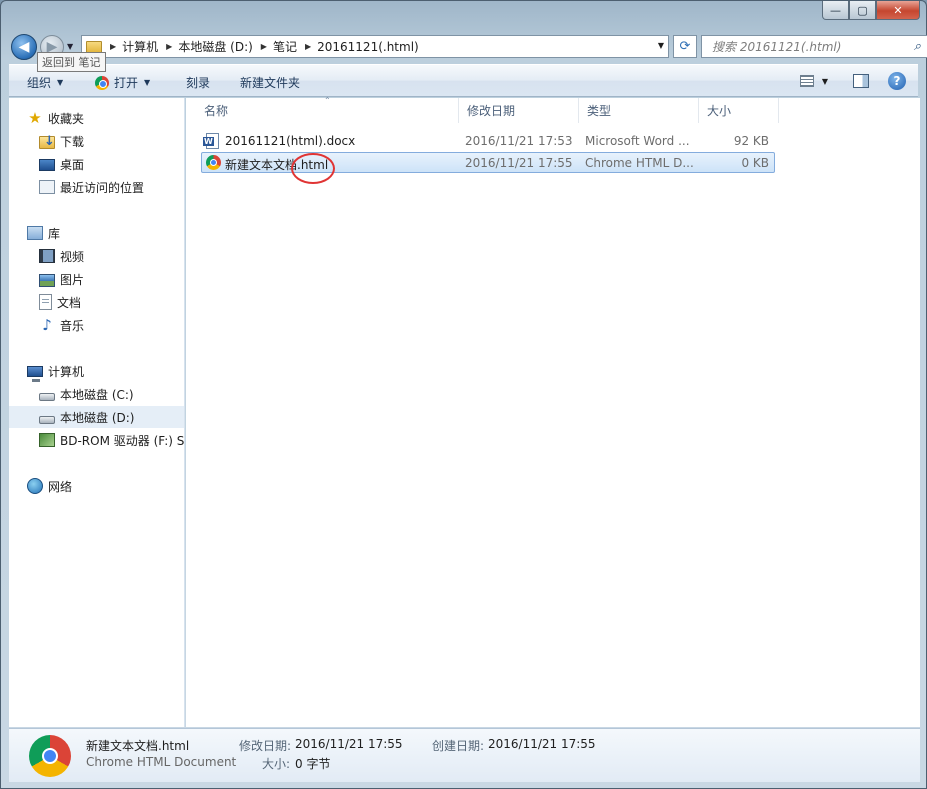 This screenshot has width=927, height=789. Describe the element at coordinates (519, 110) in the screenshot. I see `column-header-modified: 修改日期` at that location.